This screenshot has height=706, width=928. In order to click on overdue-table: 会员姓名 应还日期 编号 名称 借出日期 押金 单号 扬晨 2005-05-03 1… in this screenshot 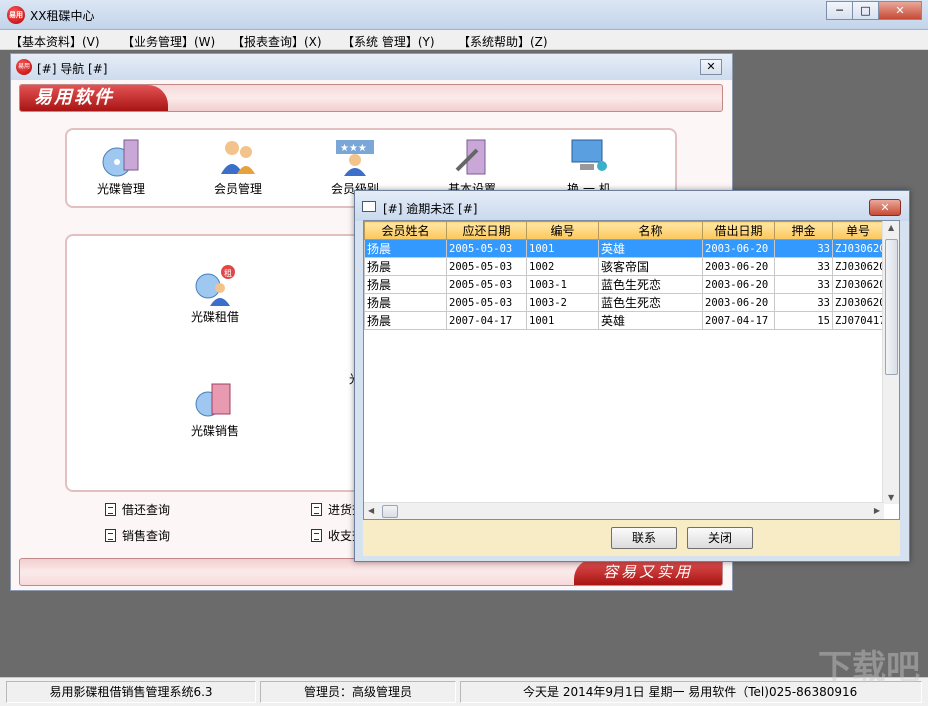, I will do `click(624, 275)`.